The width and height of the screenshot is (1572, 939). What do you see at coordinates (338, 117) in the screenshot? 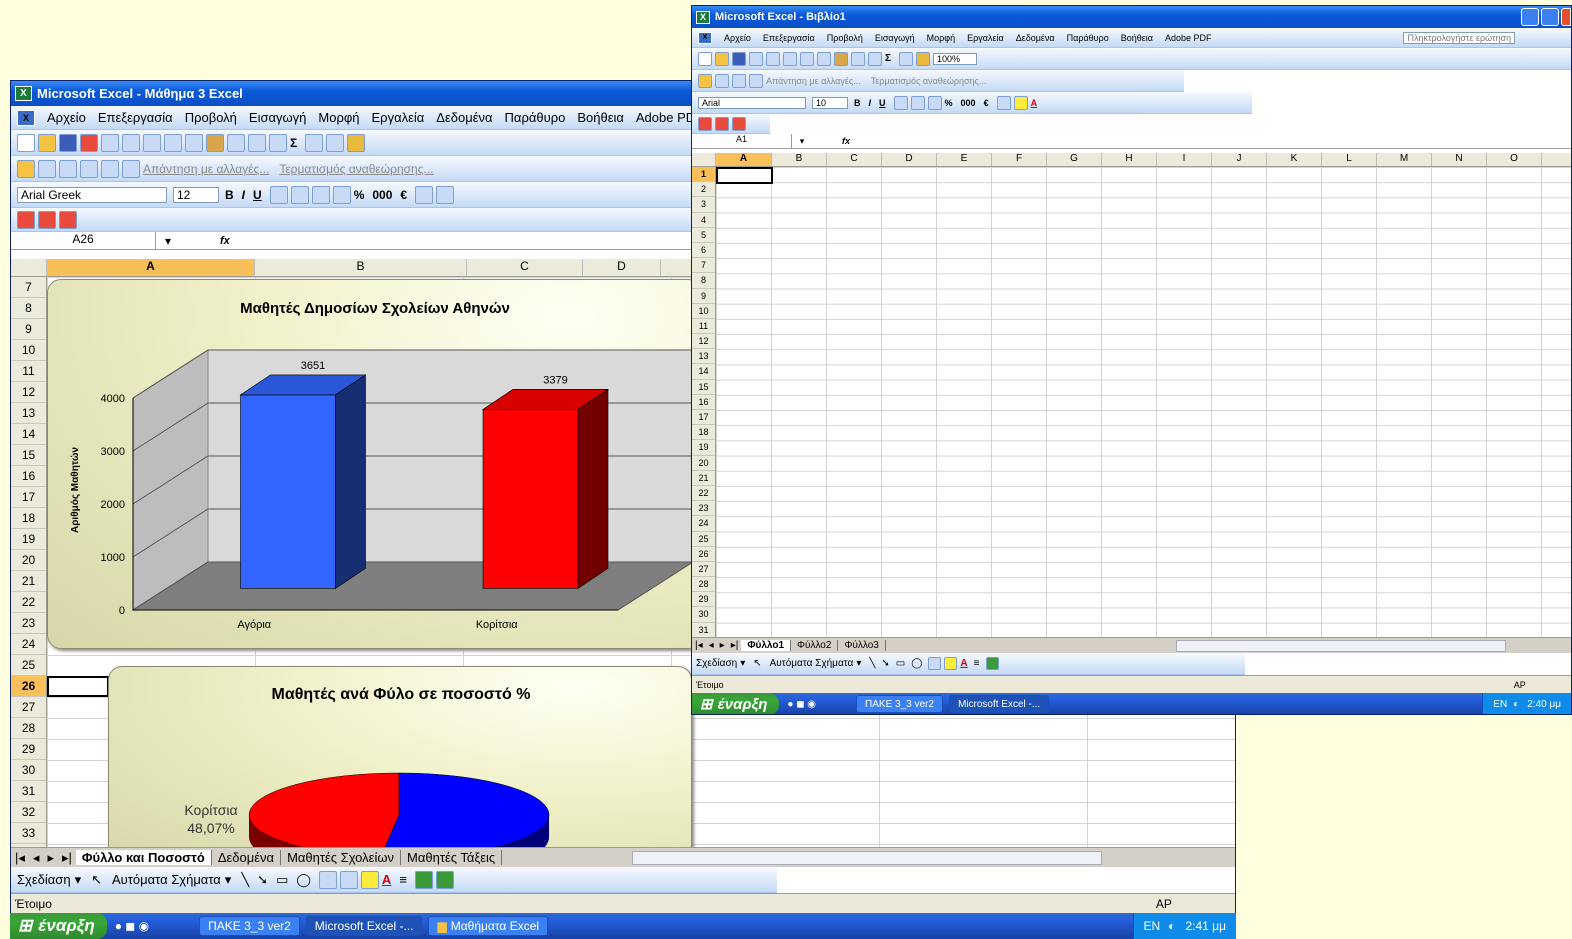
I see `menu-format: Μορφή` at bounding box center [338, 117].